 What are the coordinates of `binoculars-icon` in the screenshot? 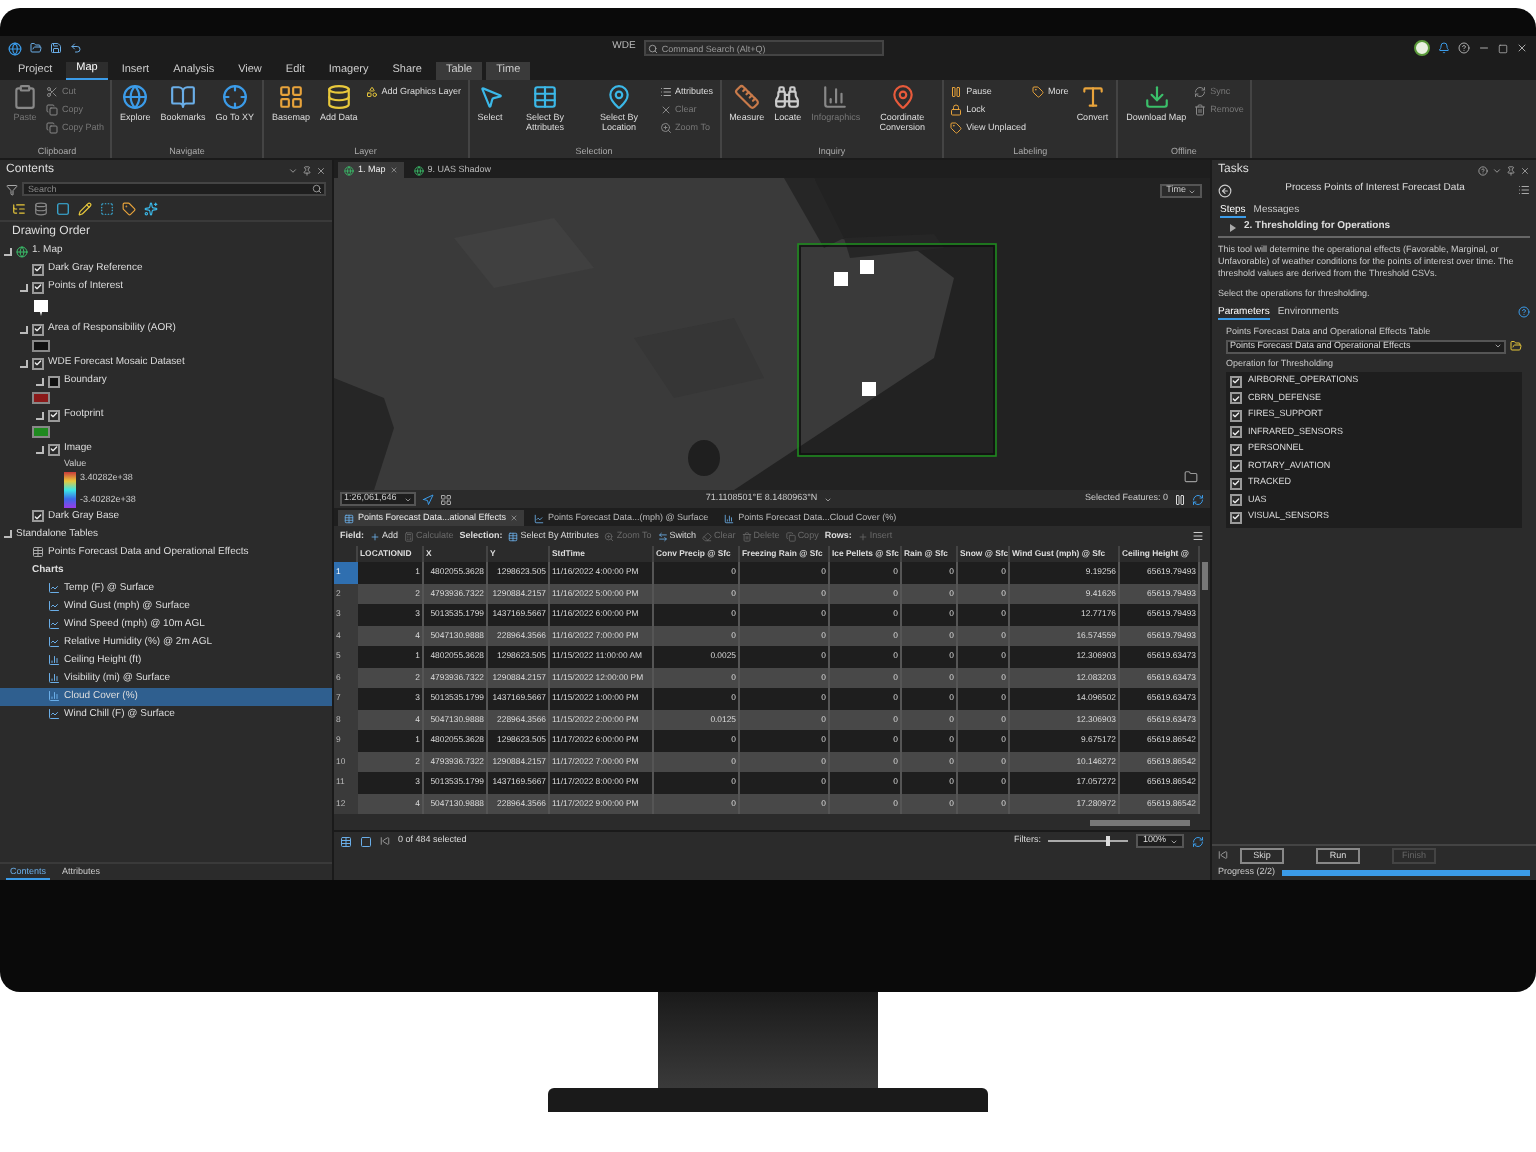 It's located at (787, 97).